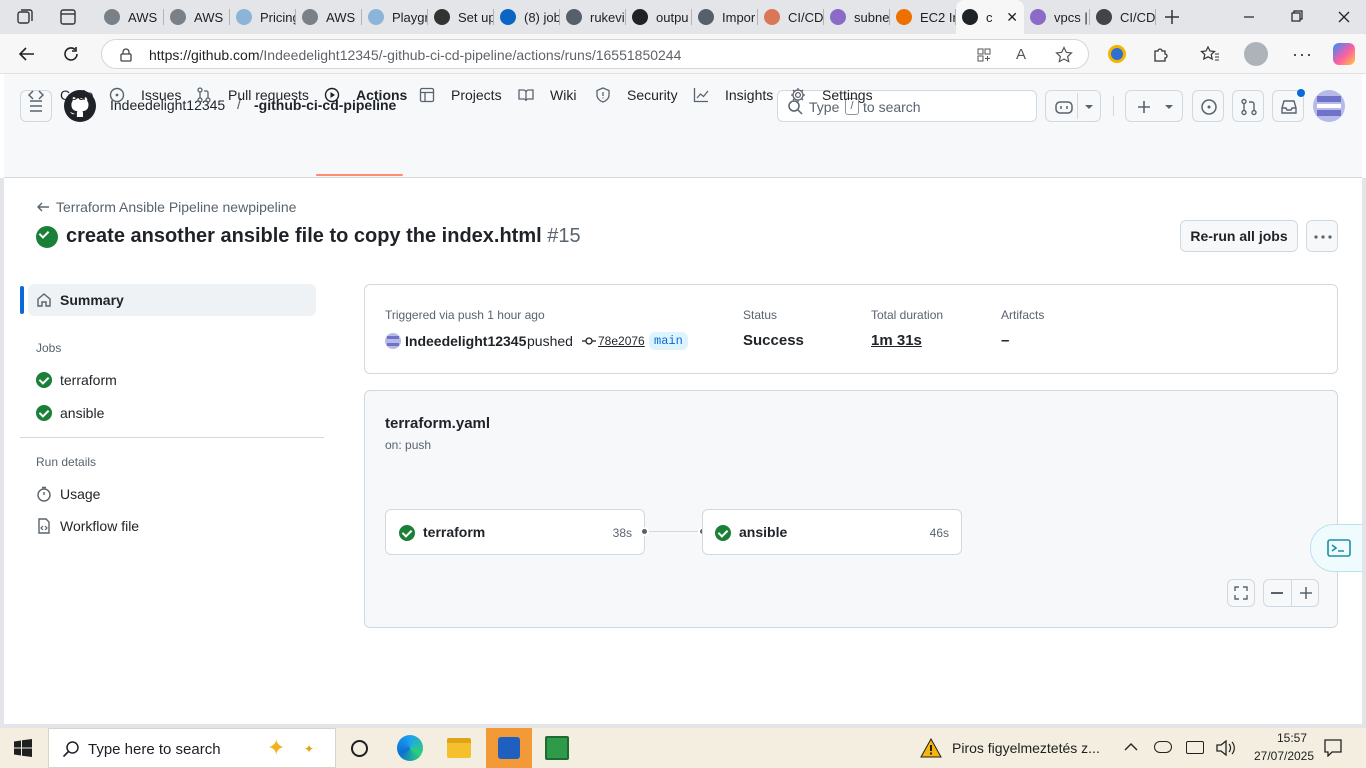 Image resolution: width=1366 pixels, height=768 pixels. Describe the element at coordinates (1338, 548) in the screenshot. I see `feedback-widget-button` at that location.